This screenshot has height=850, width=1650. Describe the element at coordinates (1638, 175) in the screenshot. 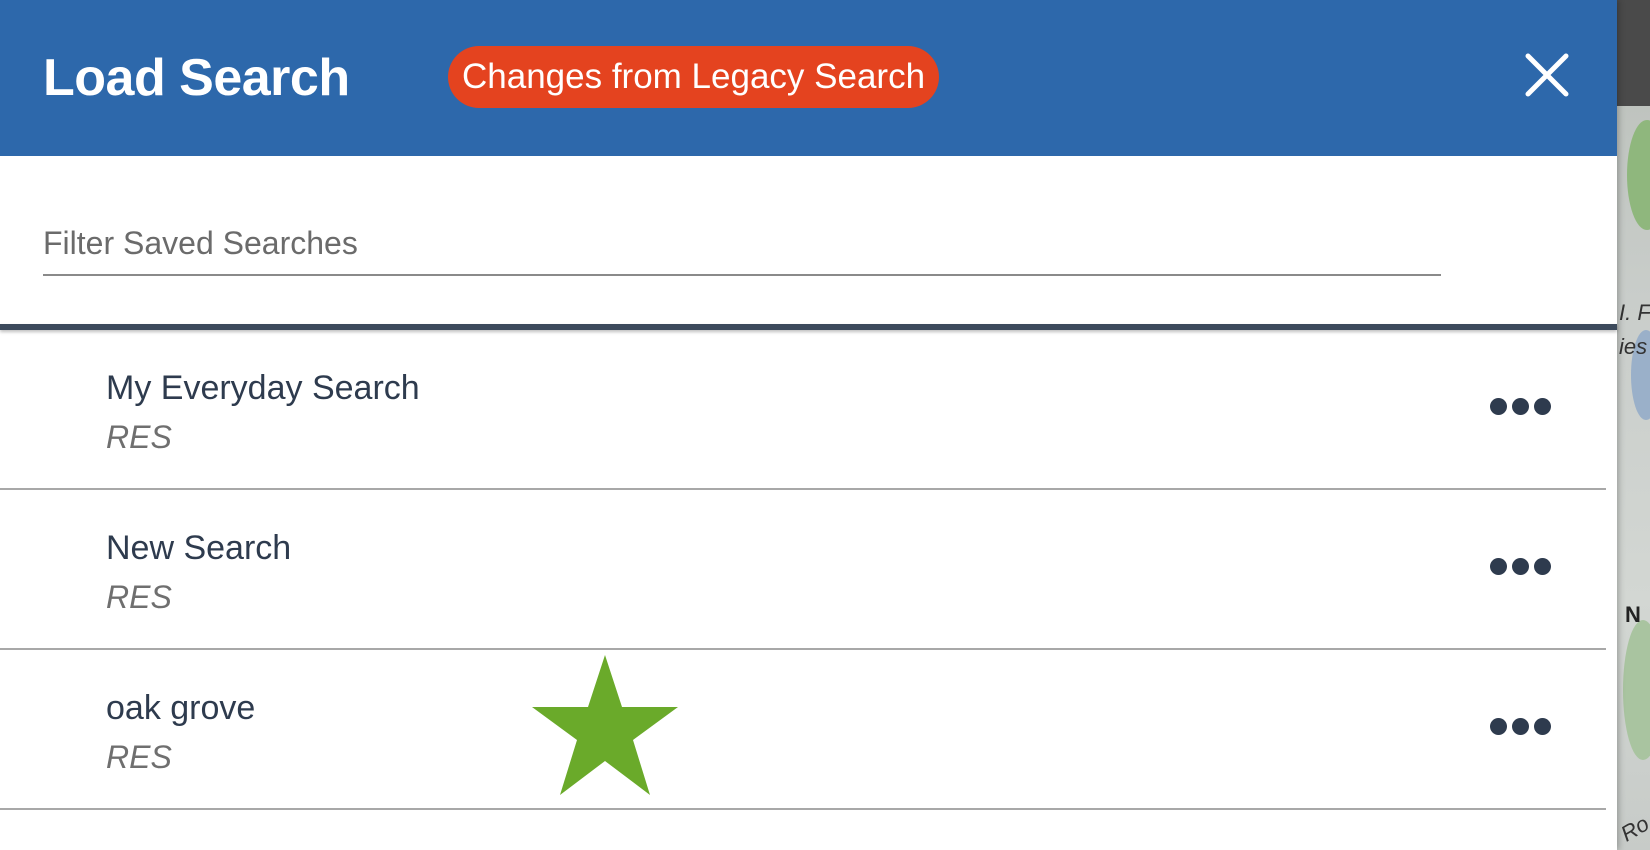

I see `map-park-area` at that location.